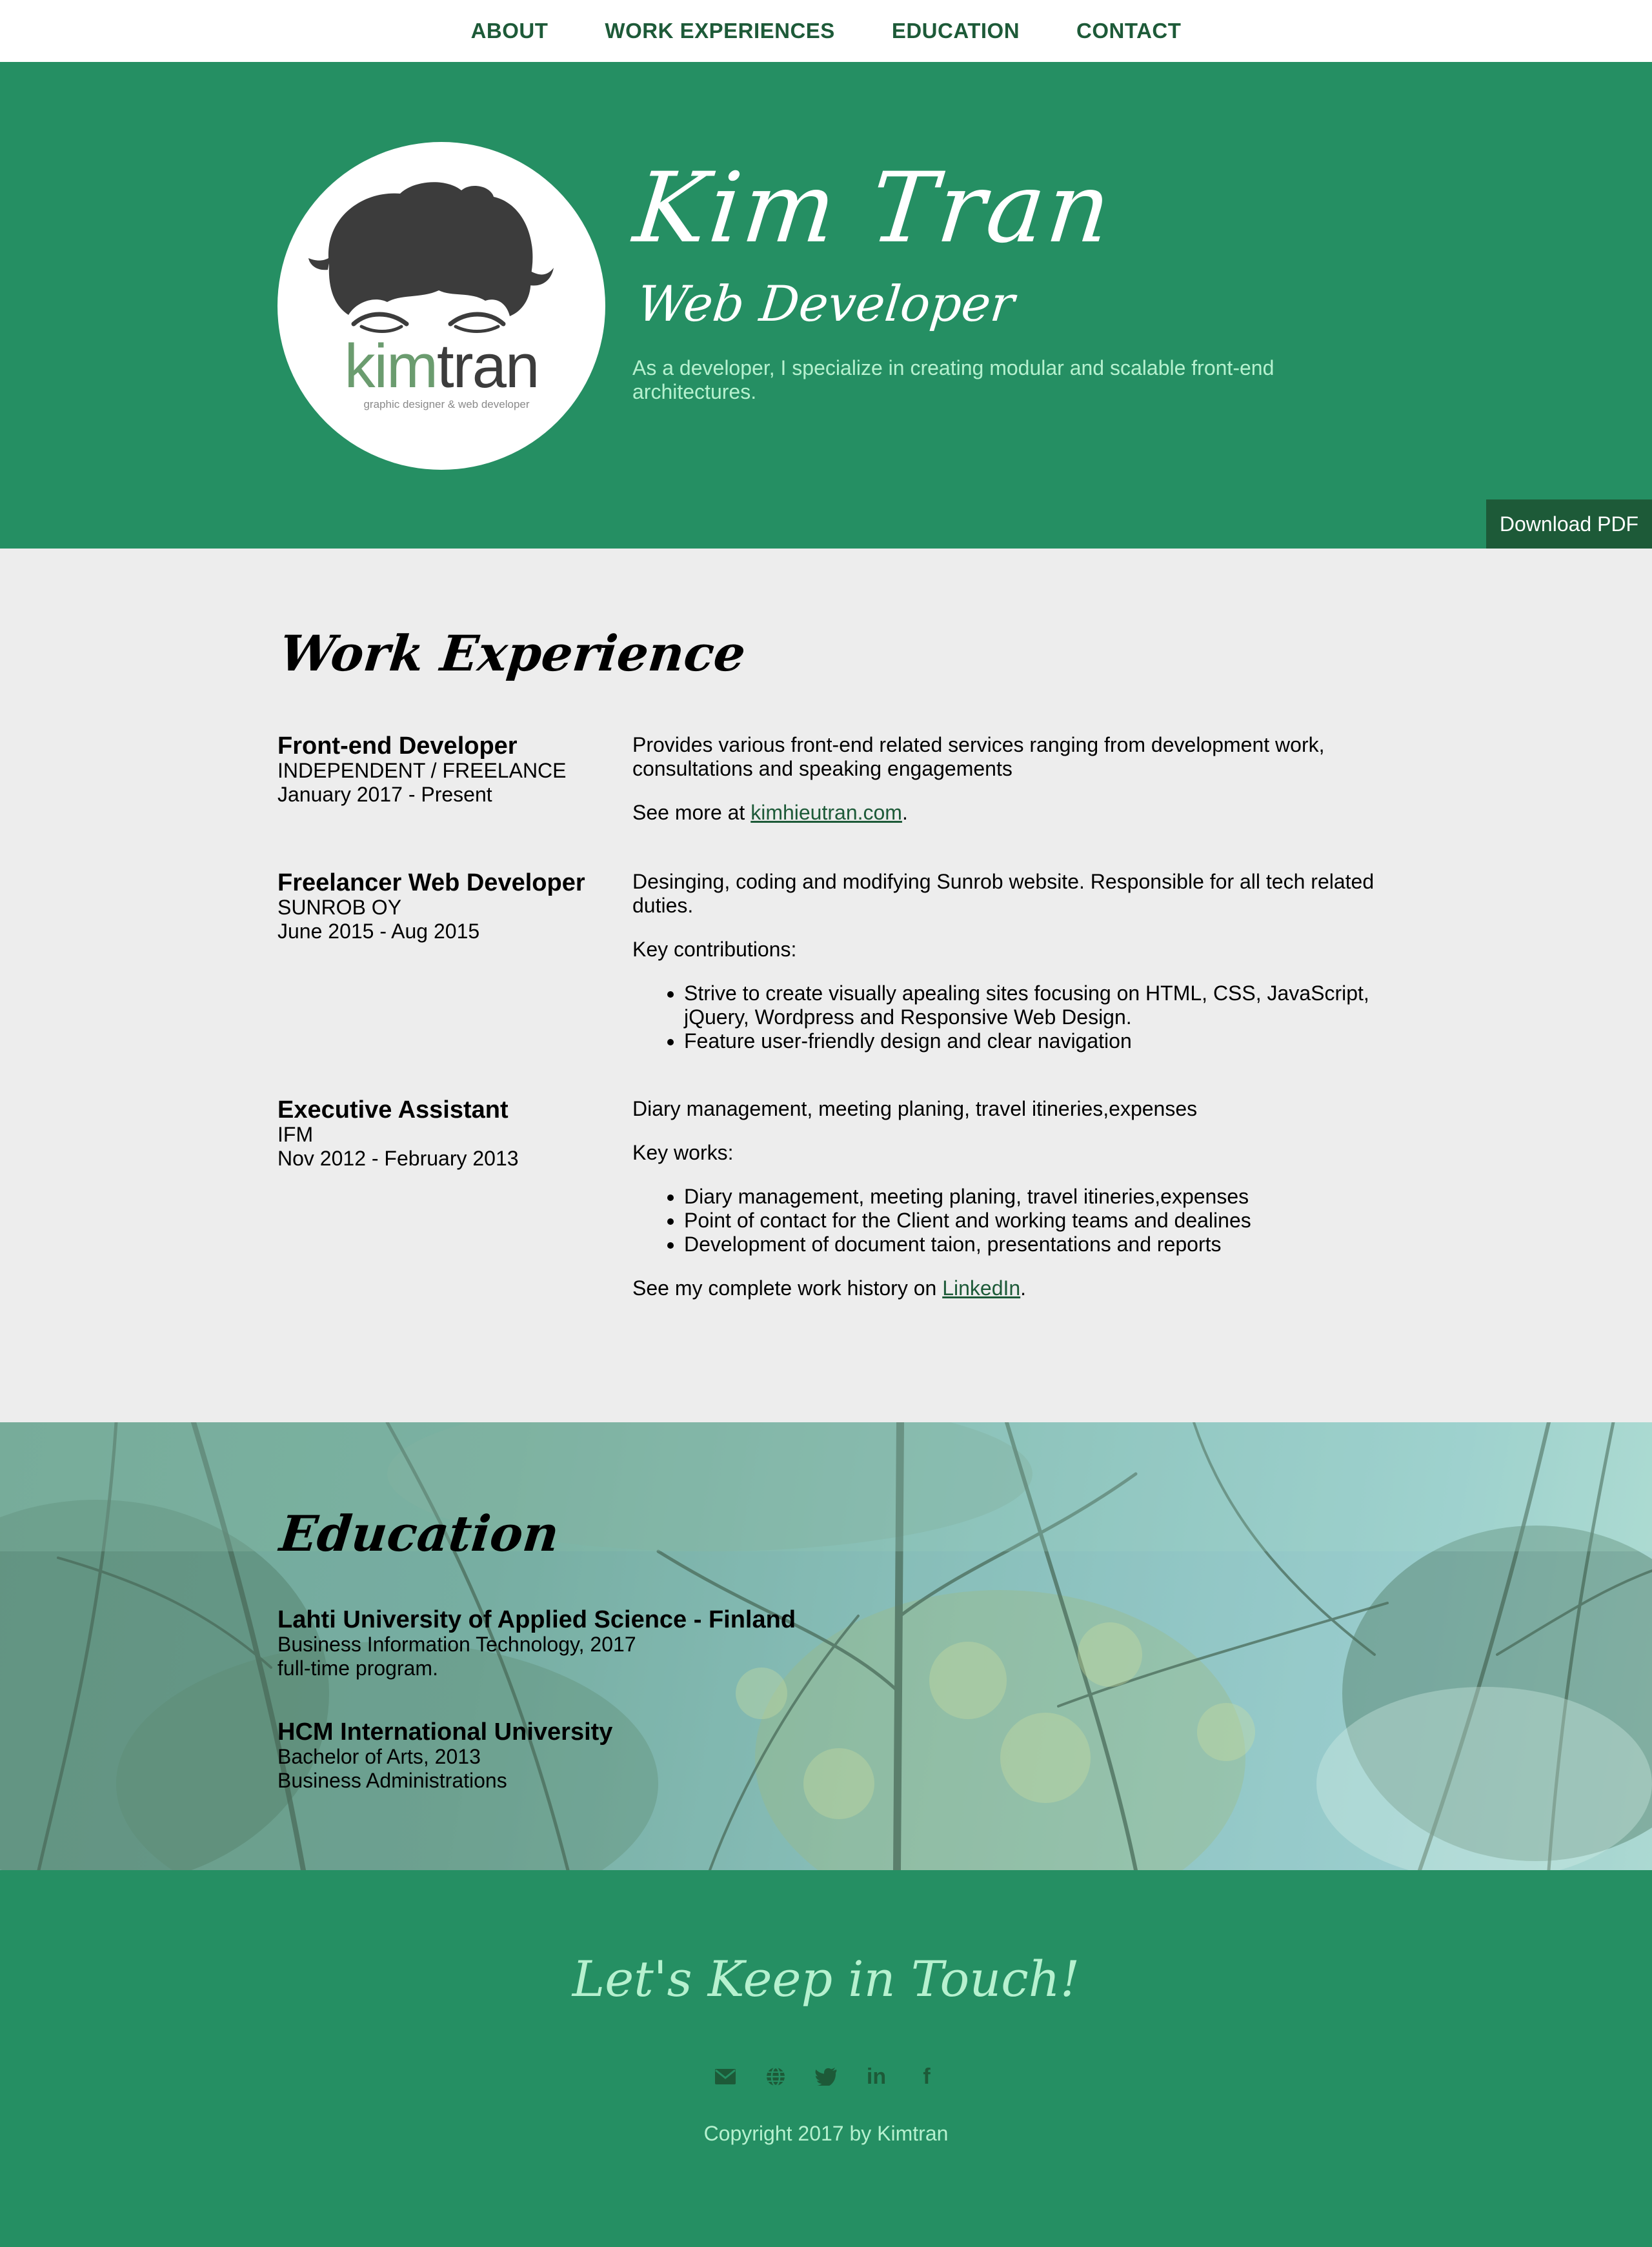 This screenshot has height=2247, width=1652. I want to click on website-link: kimhieutran.com, so click(826, 812).